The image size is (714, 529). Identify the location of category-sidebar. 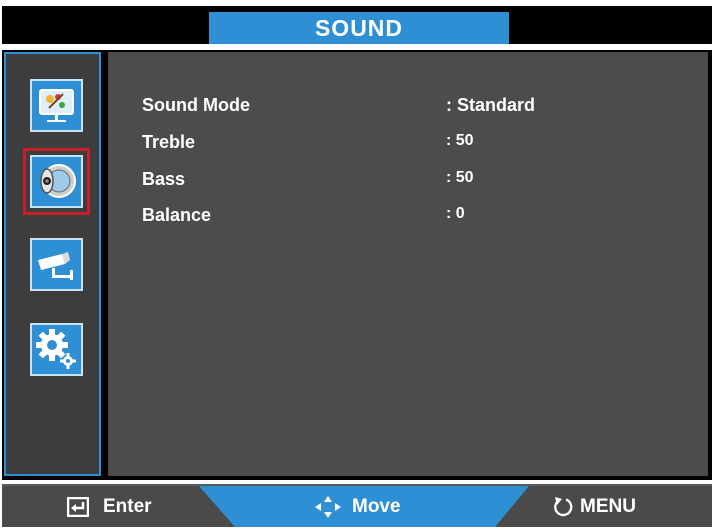
(52, 264).